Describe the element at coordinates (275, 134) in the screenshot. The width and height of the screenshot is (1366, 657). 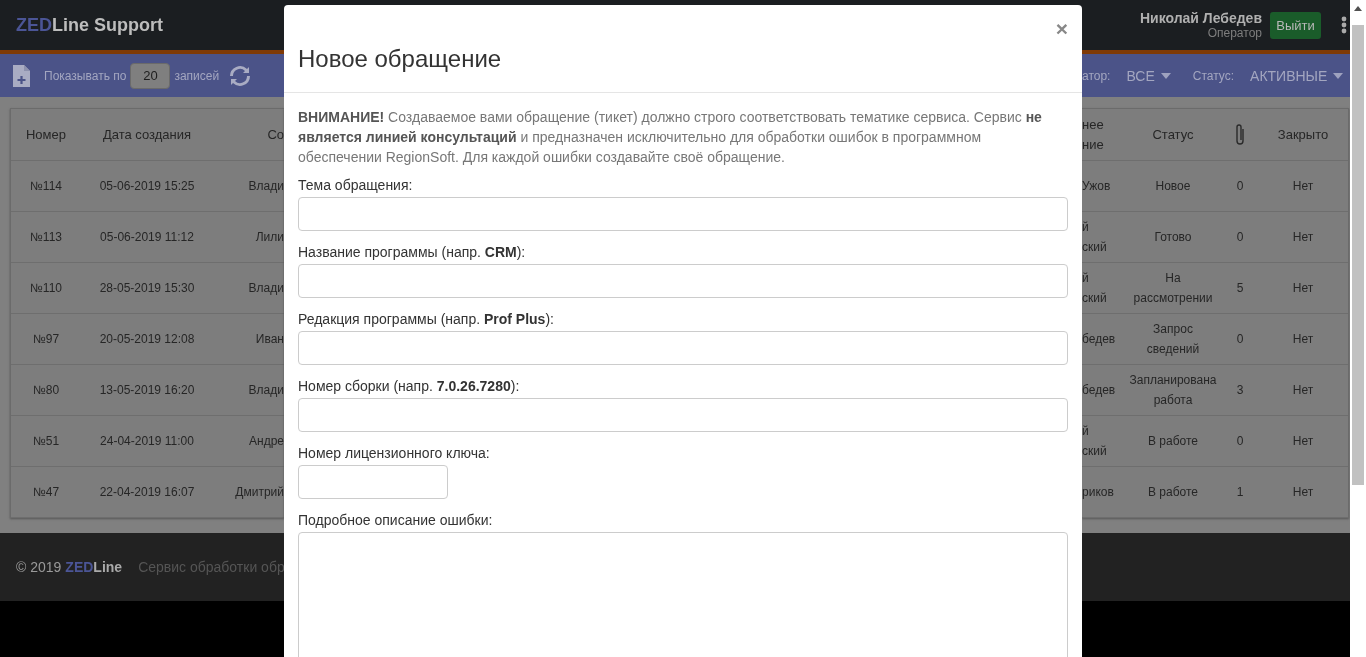
I see `column-header: Со` at that location.